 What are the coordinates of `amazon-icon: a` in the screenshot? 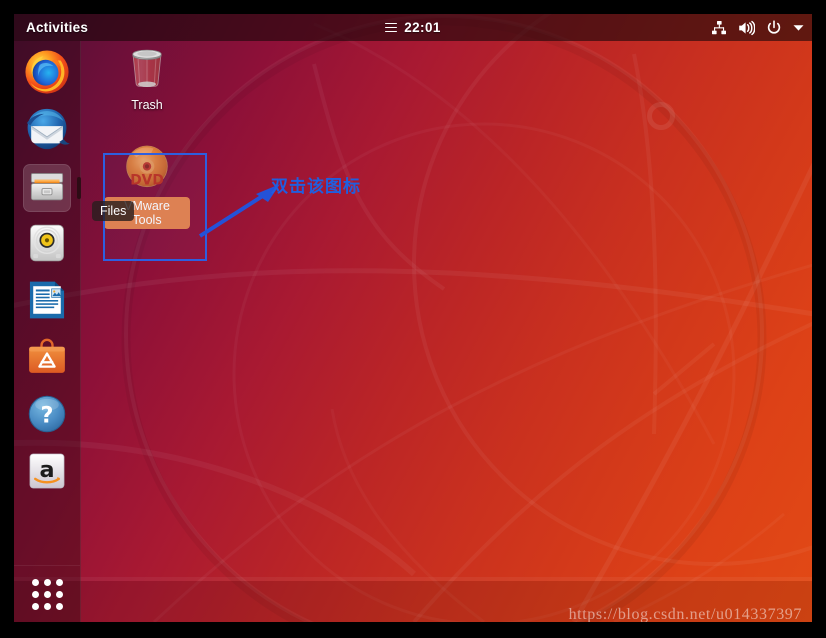 It's located at (47, 473).